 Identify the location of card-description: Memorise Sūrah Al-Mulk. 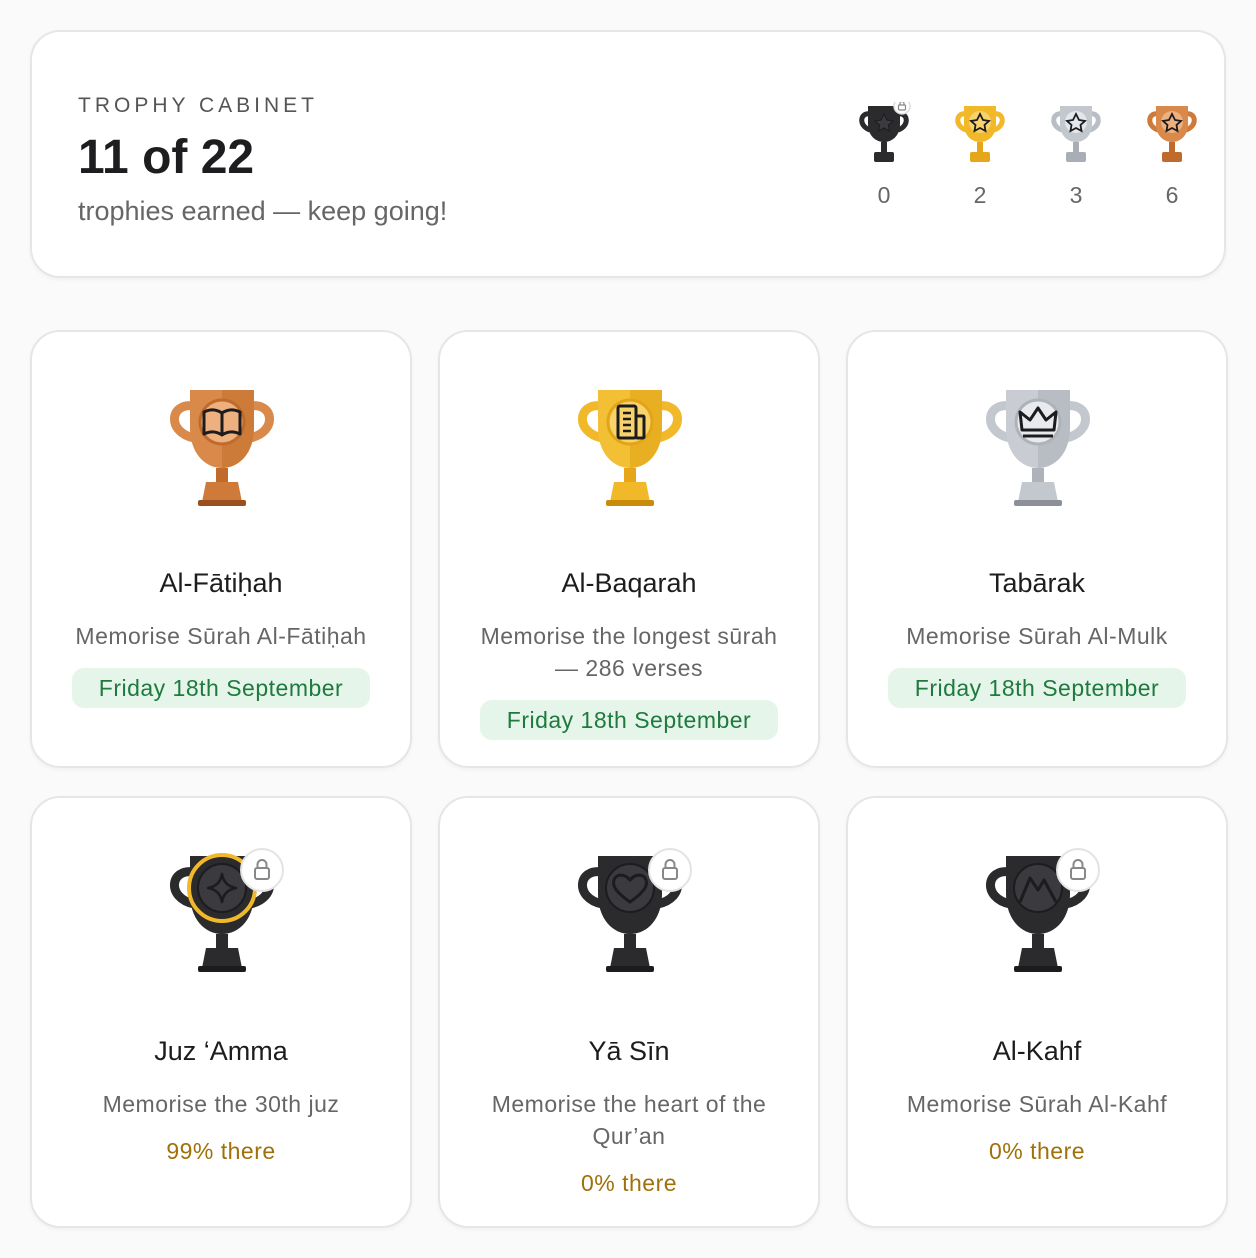
(1037, 636).